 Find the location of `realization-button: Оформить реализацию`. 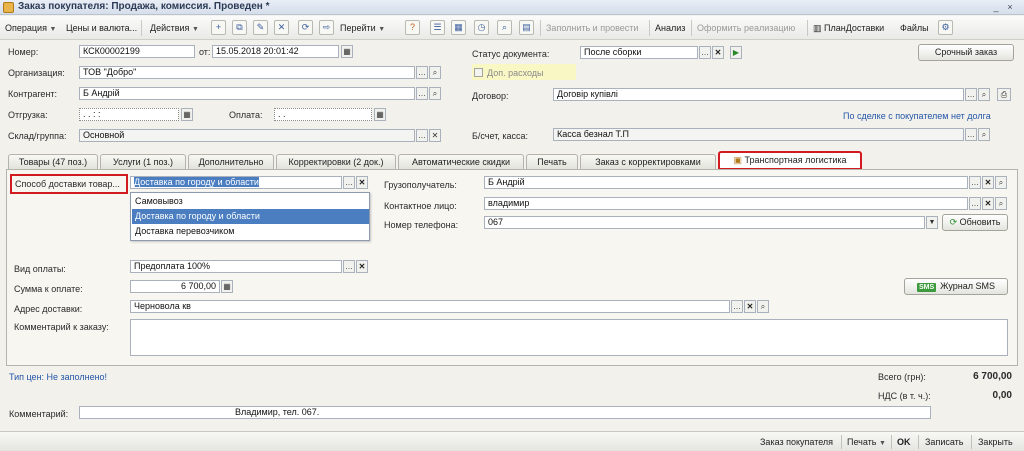

realization-button: Оформить реализацию is located at coordinates (746, 28).